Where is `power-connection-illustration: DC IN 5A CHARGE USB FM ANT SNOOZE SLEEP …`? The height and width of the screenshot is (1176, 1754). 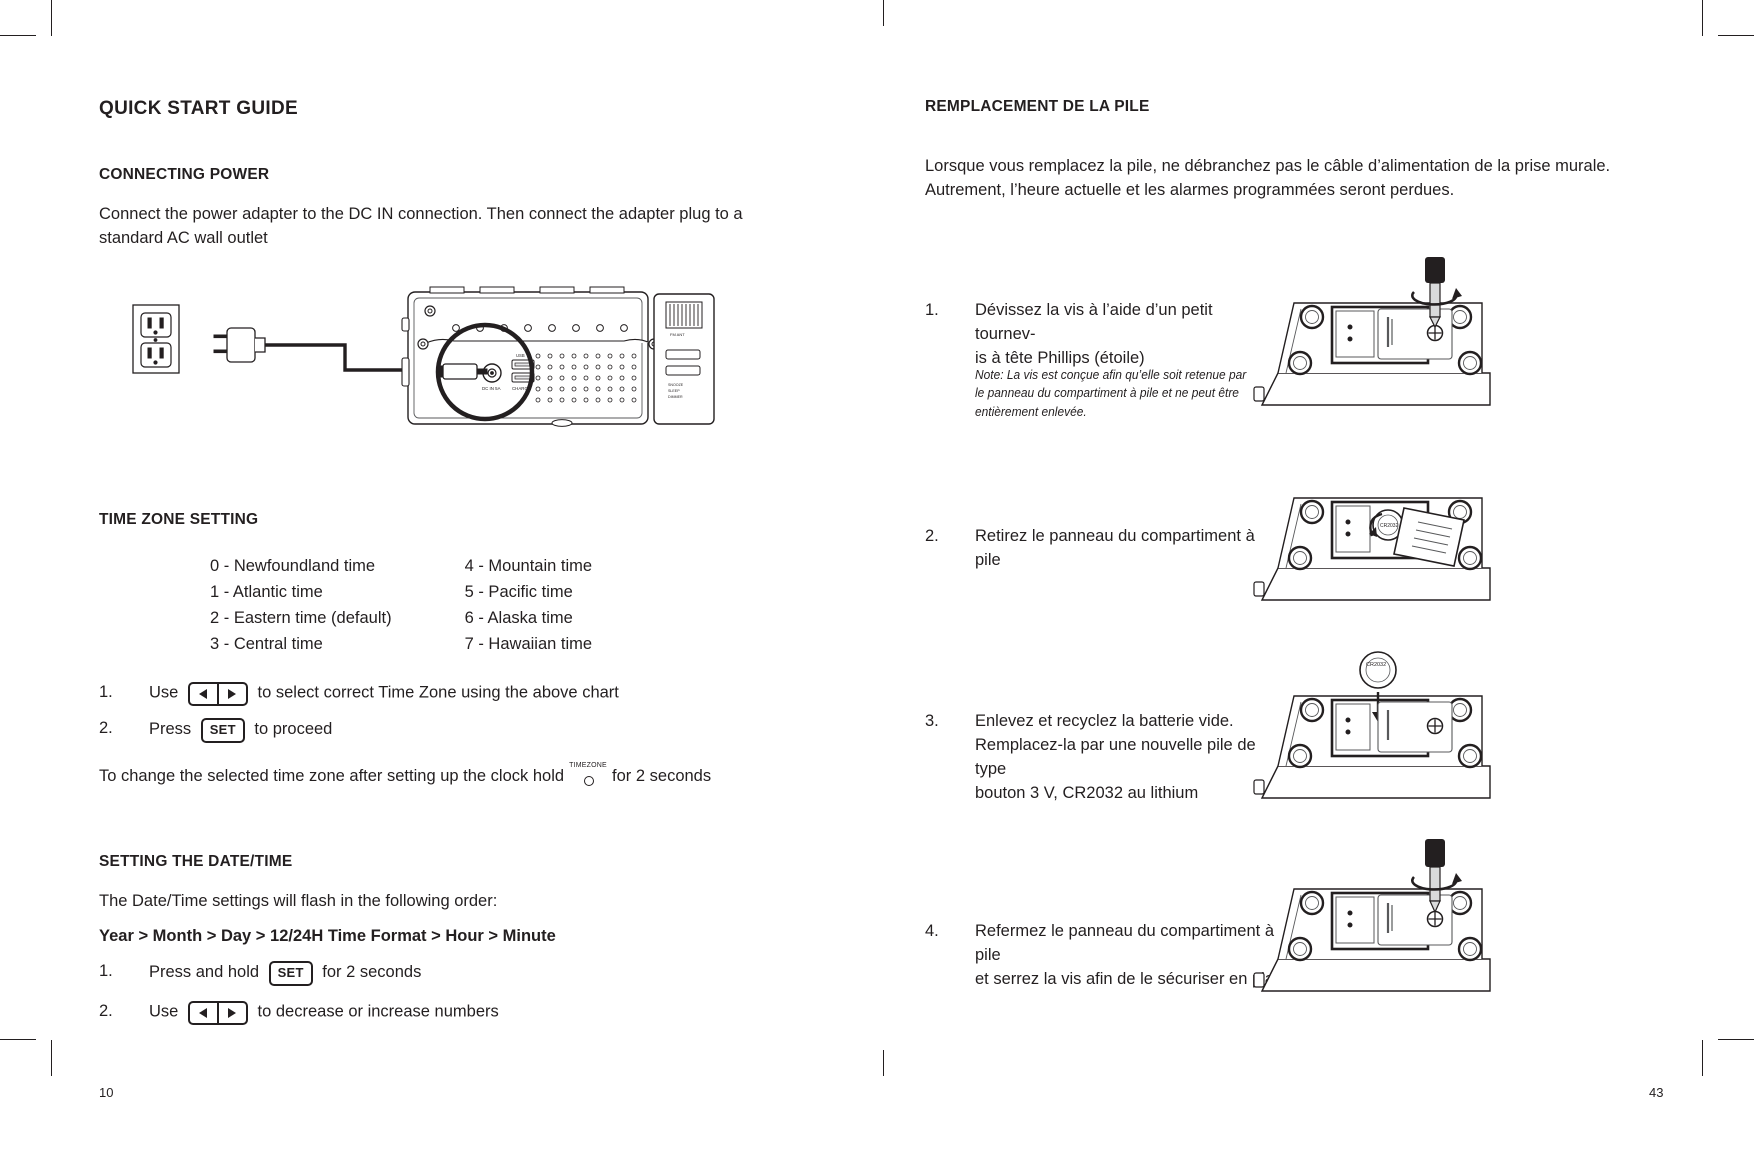 power-connection-illustration: DC IN 5A CHARGE USB FM ANT SNOOZE SLEEP … is located at coordinates (435, 365).